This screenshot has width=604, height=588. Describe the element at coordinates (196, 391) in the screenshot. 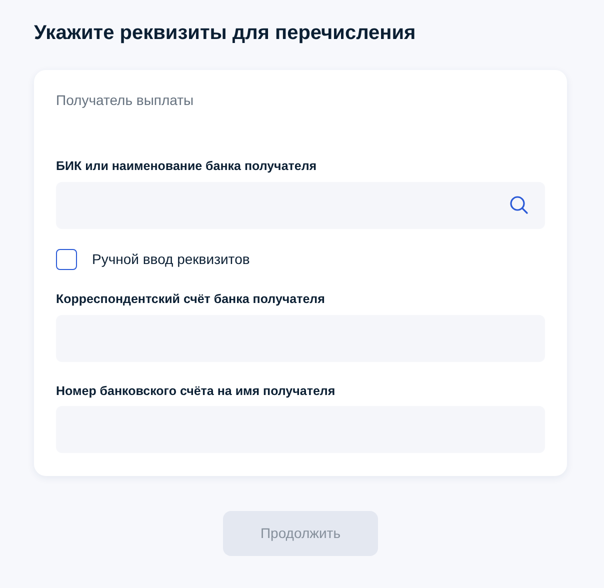

I see `field-label: Номер банковского счёта на имя получателя` at that location.